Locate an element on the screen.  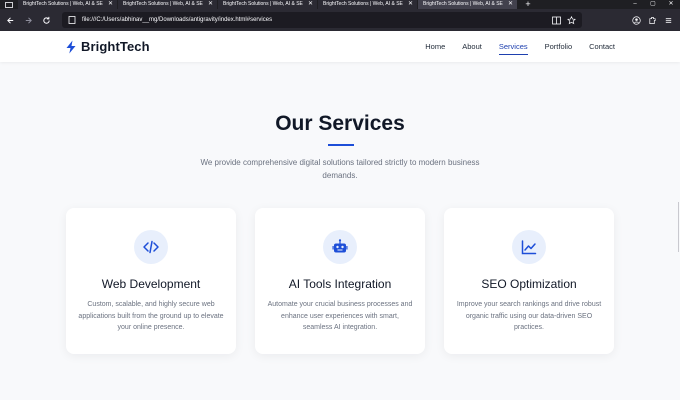
reader-view-icon is located at coordinates (556, 20).